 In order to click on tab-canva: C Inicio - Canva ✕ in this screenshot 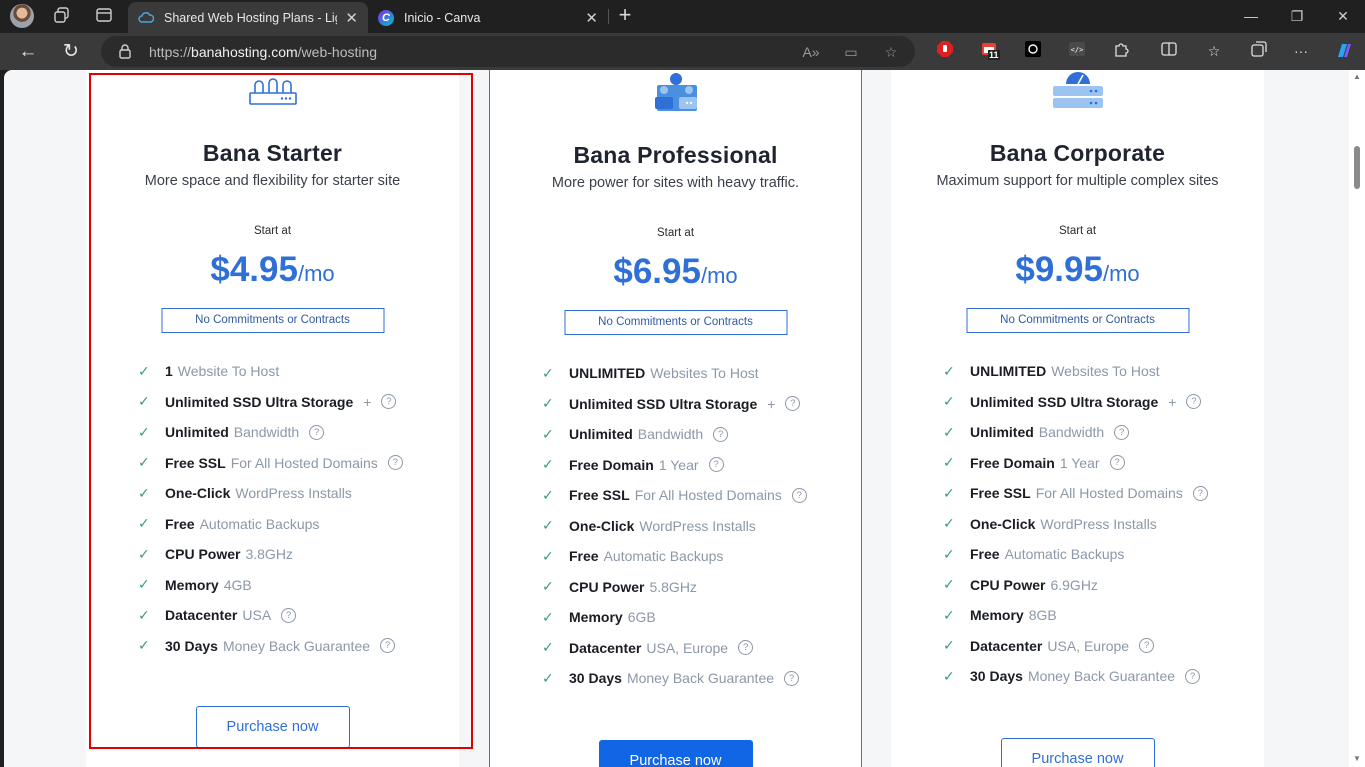, I will do `click(488, 17)`.